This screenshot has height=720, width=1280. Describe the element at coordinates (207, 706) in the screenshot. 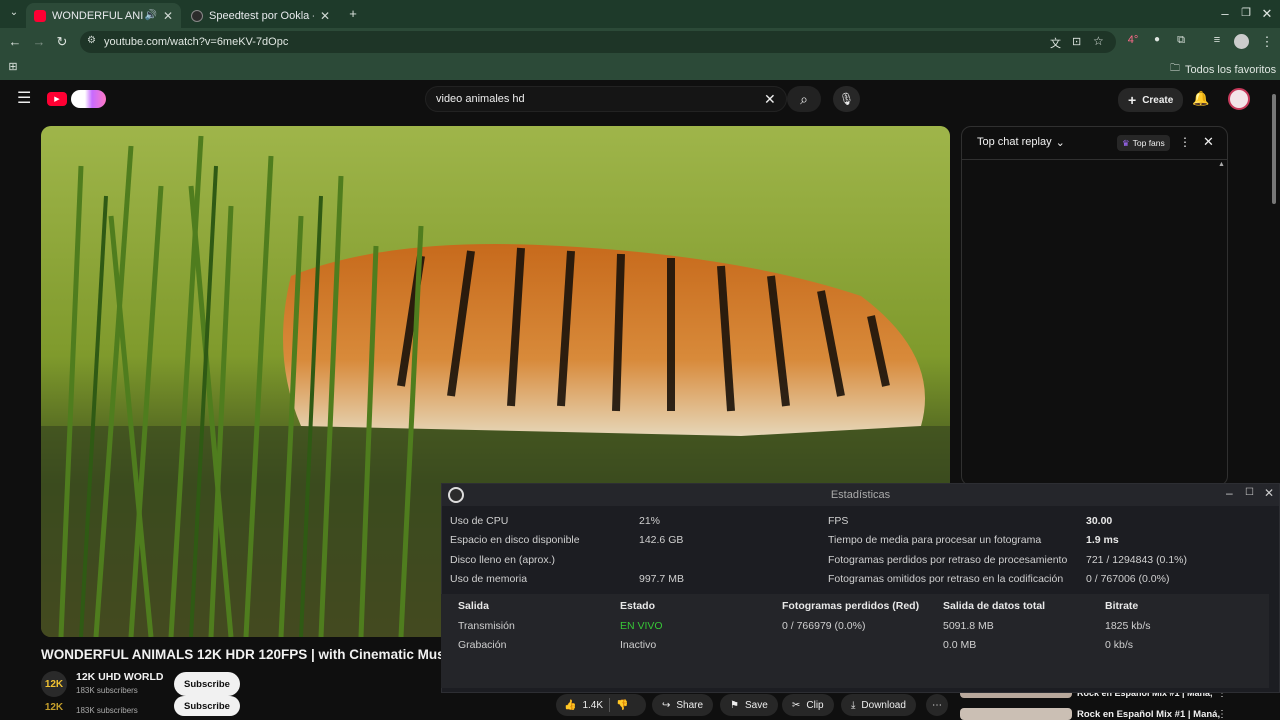

I see `subscribe-button-duplicate: Subscribe` at that location.